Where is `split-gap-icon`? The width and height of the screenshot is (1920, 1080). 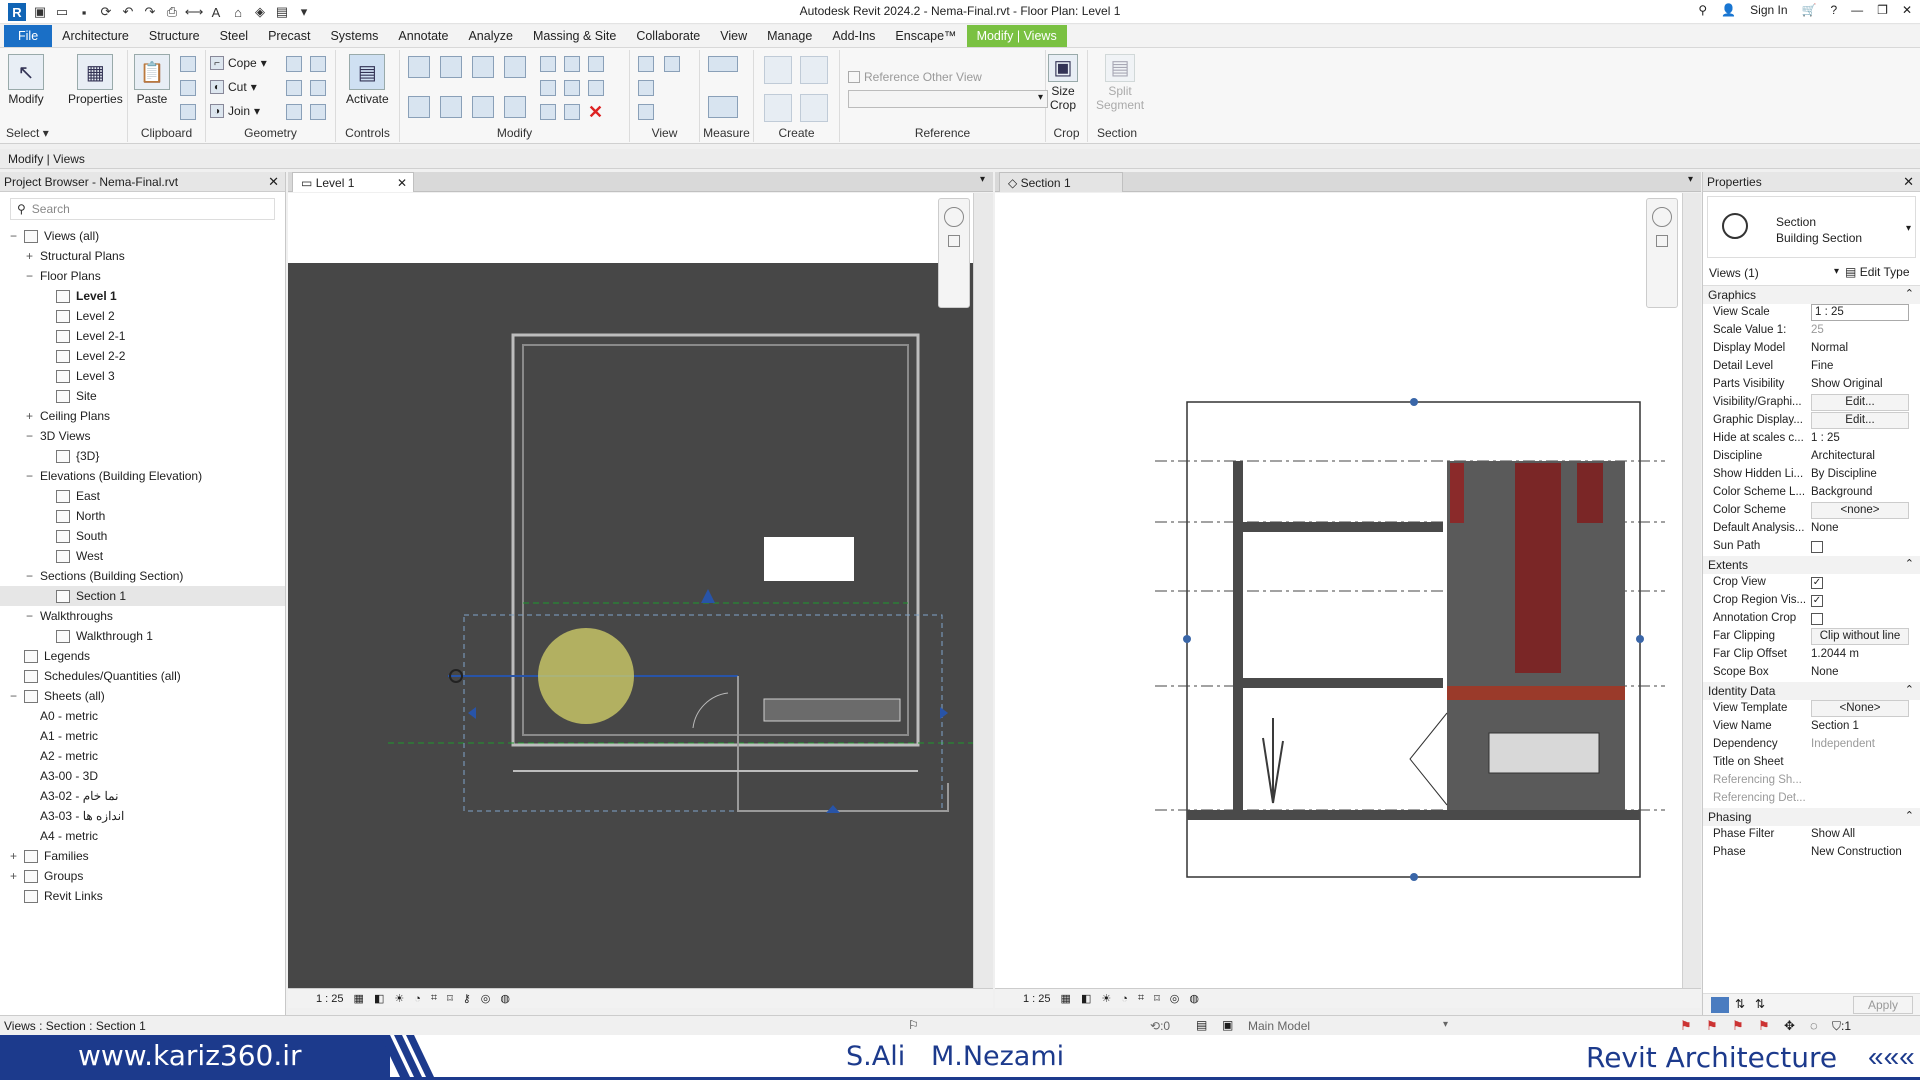
split-gap-icon is located at coordinates (572, 64).